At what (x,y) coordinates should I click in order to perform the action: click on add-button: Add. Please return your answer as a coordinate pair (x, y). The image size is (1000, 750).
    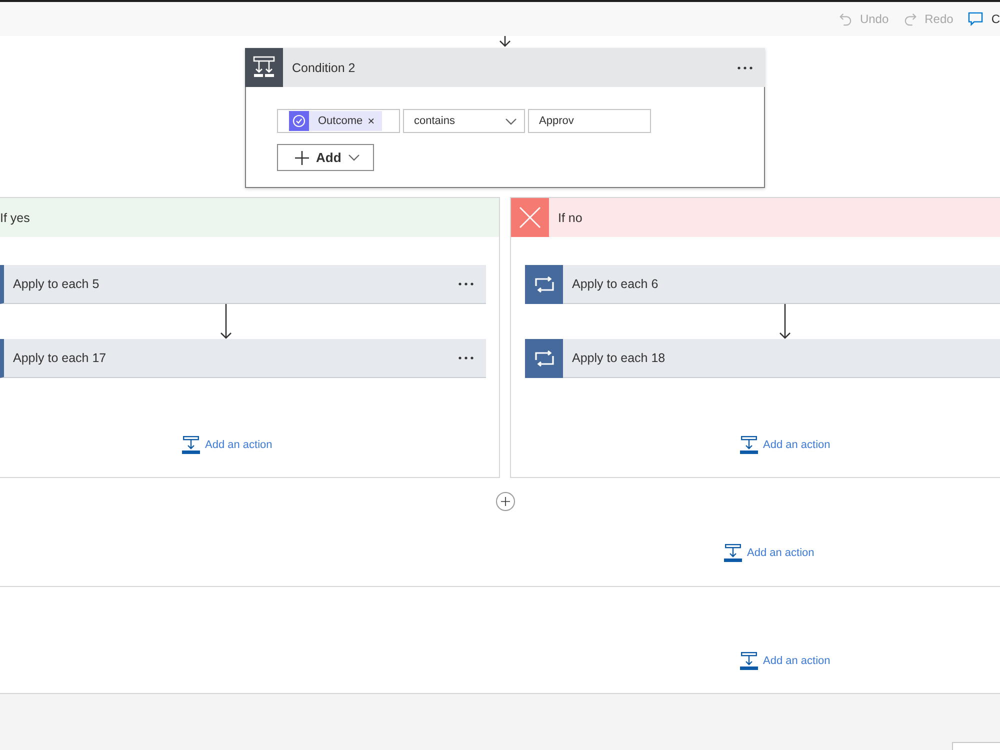
    Looking at the image, I should click on (325, 157).